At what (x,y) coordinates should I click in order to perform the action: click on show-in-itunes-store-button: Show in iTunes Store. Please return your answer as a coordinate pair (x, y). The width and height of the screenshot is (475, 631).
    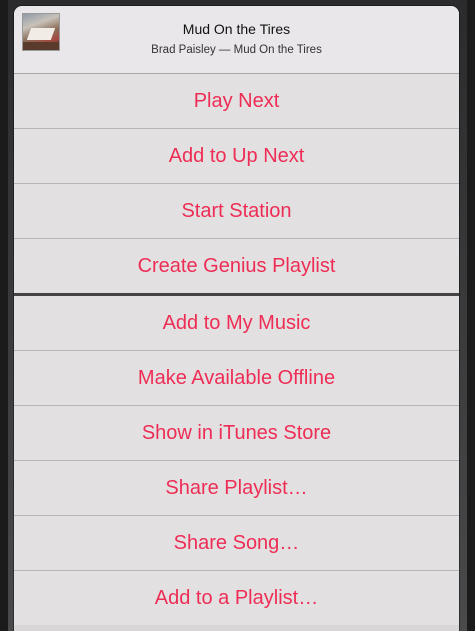
    Looking at the image, I should click on (236, 433).